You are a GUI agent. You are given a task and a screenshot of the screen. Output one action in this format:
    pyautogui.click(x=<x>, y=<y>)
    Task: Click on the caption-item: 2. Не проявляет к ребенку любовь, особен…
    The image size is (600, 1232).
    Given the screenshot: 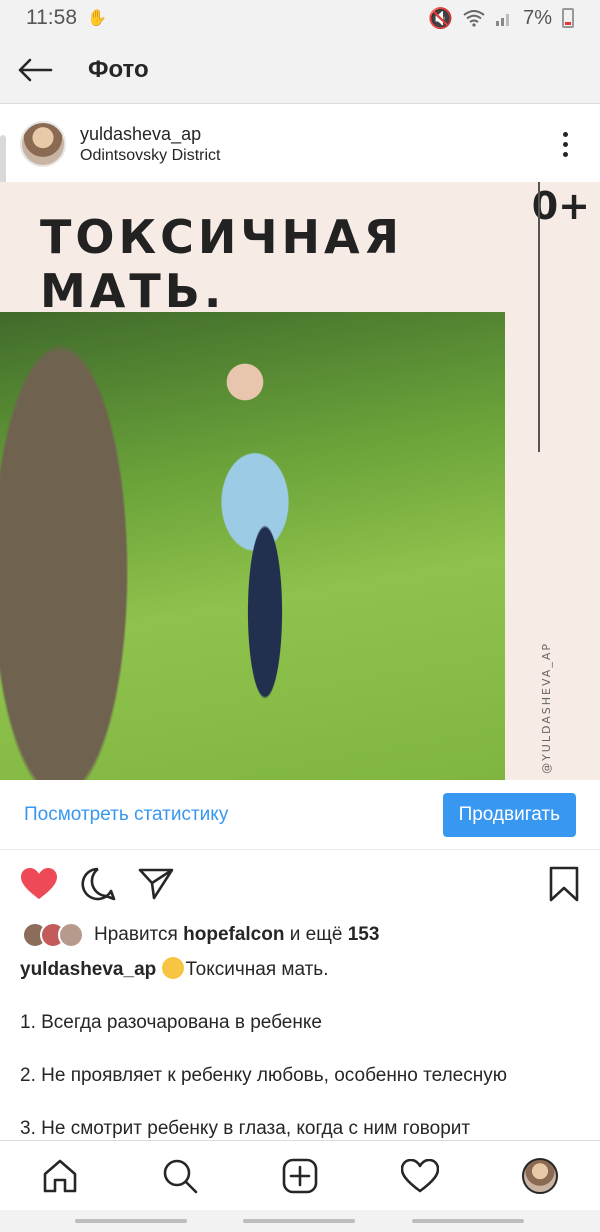 What is the action you would take?
    pyautogui.click(x=263, y=1075)
    